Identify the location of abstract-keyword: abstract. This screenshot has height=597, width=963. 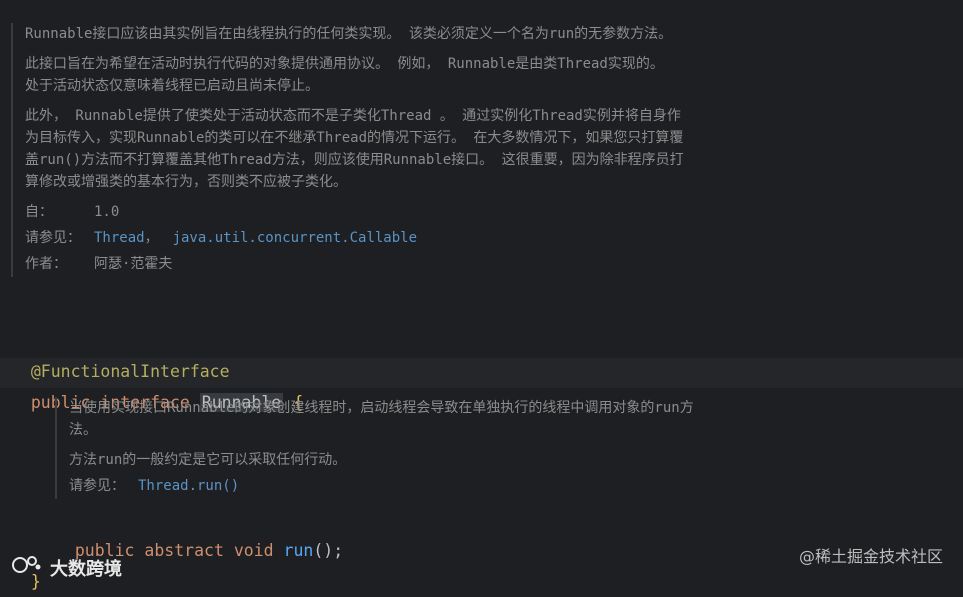
(184, 550).